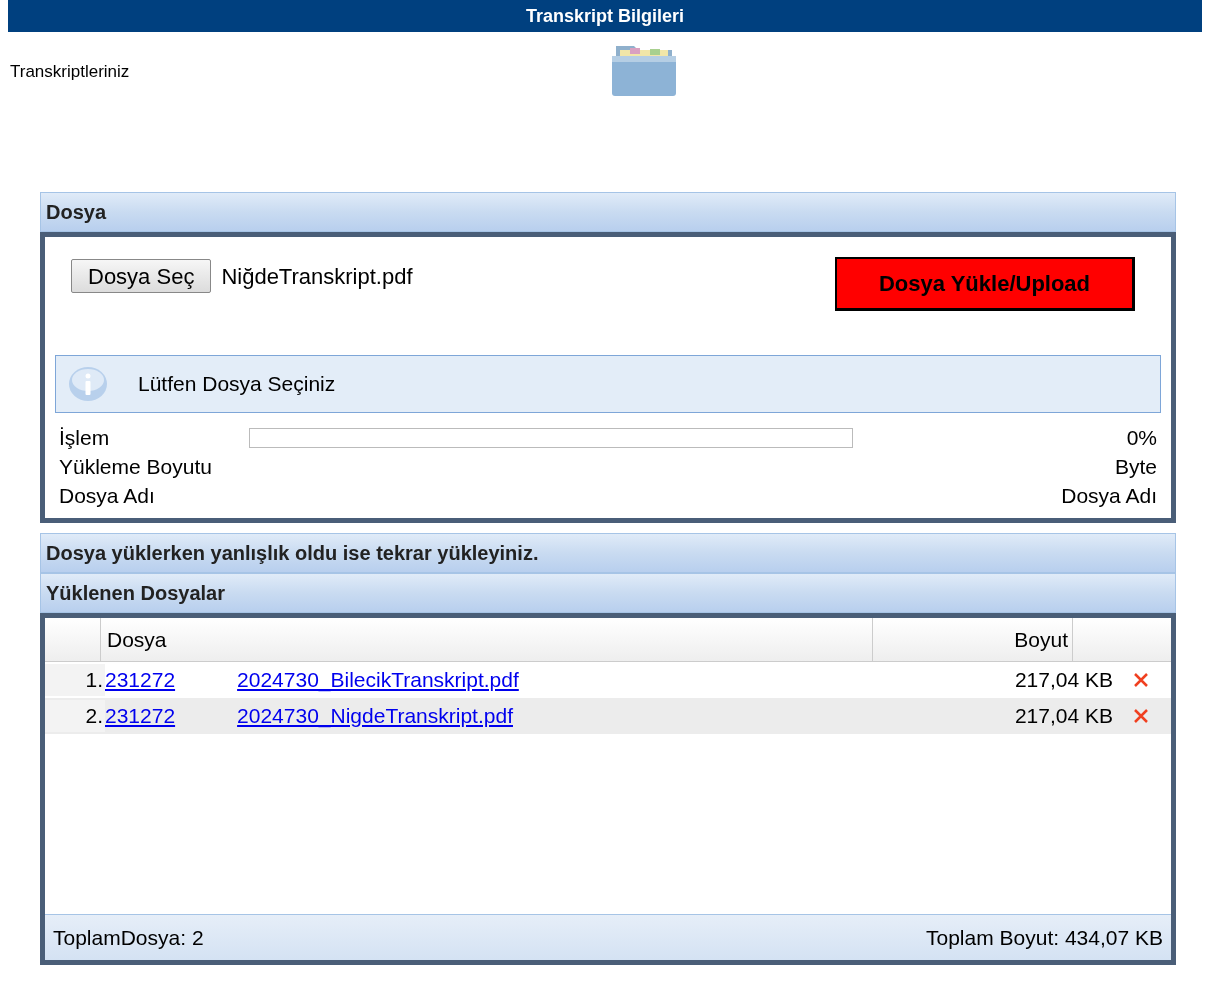  Describe the element at coordinates (487, 639) in the screenshot. I see `column-header: Dosya` at that location.